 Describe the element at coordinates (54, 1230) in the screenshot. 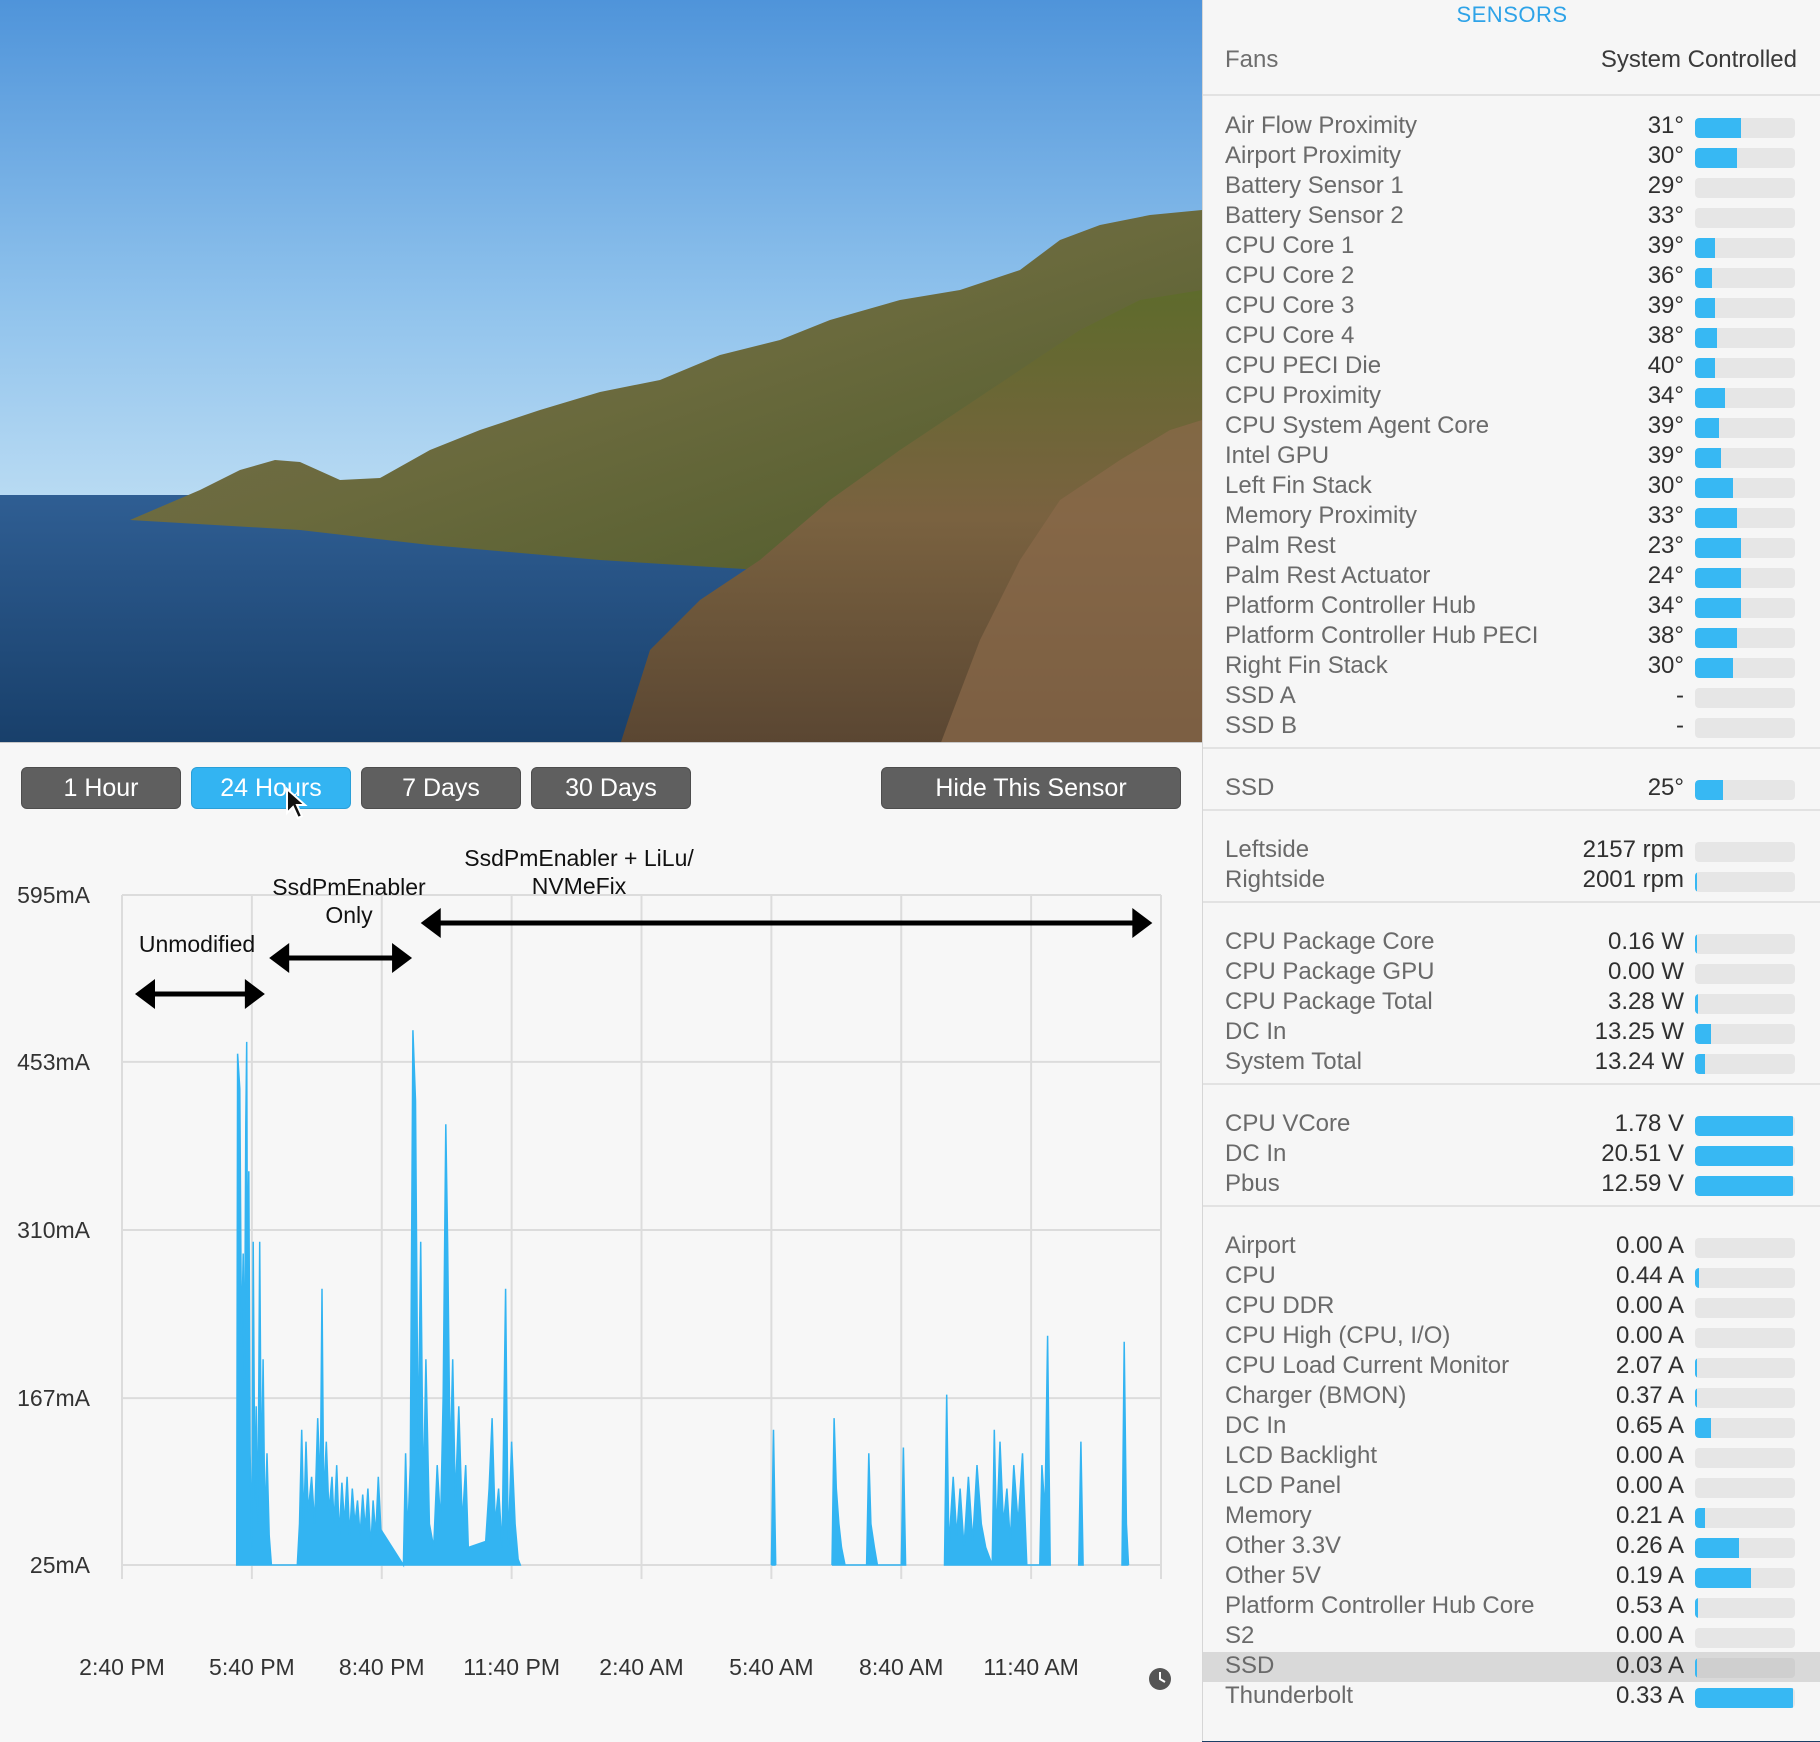

I see `y-tick-label: 310mA` at that location.